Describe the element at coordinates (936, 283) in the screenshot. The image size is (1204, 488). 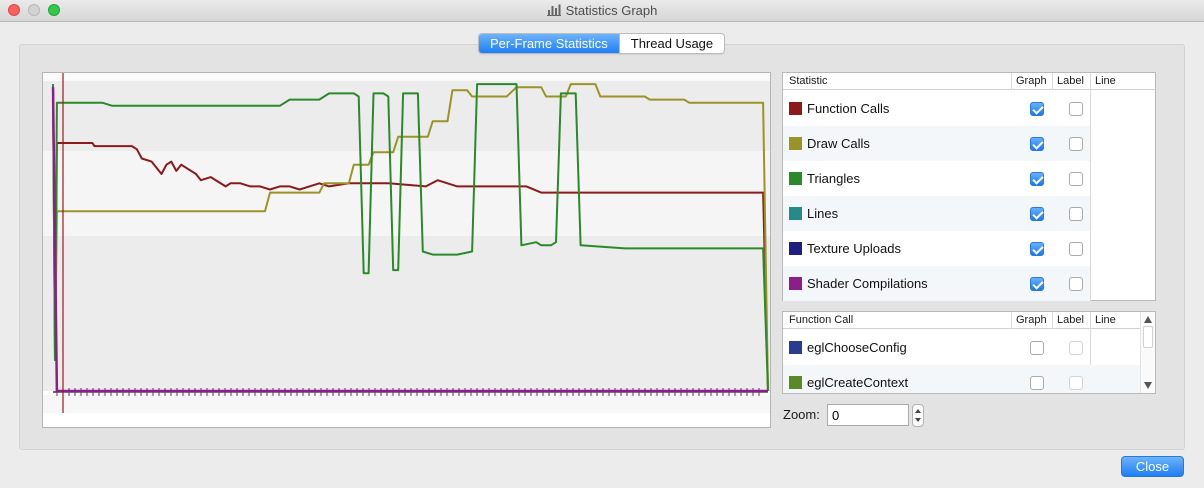
I see `table-row: Shader Compilations` at that location.